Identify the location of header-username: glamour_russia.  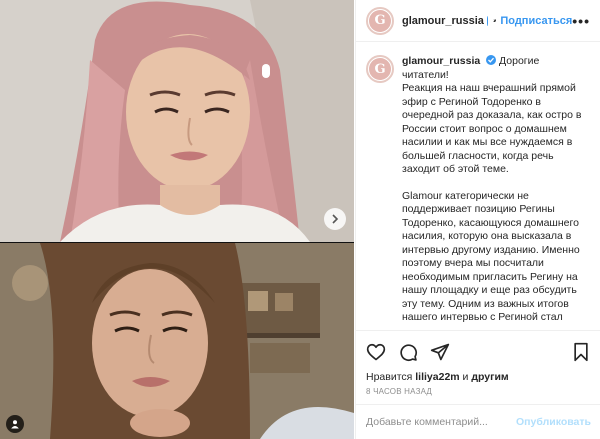
(443, 21).